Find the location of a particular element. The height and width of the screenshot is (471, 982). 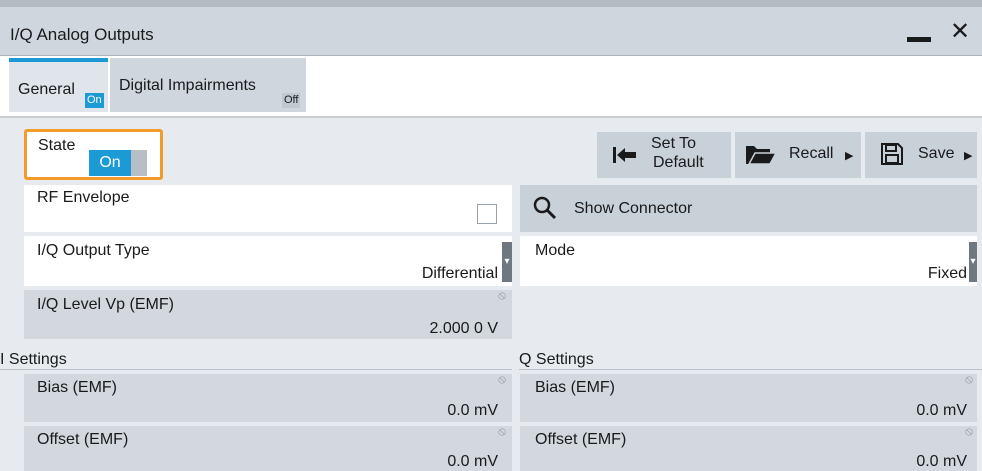

q-bias-label: Bias (EMF) is located at coordinates (575, 387).